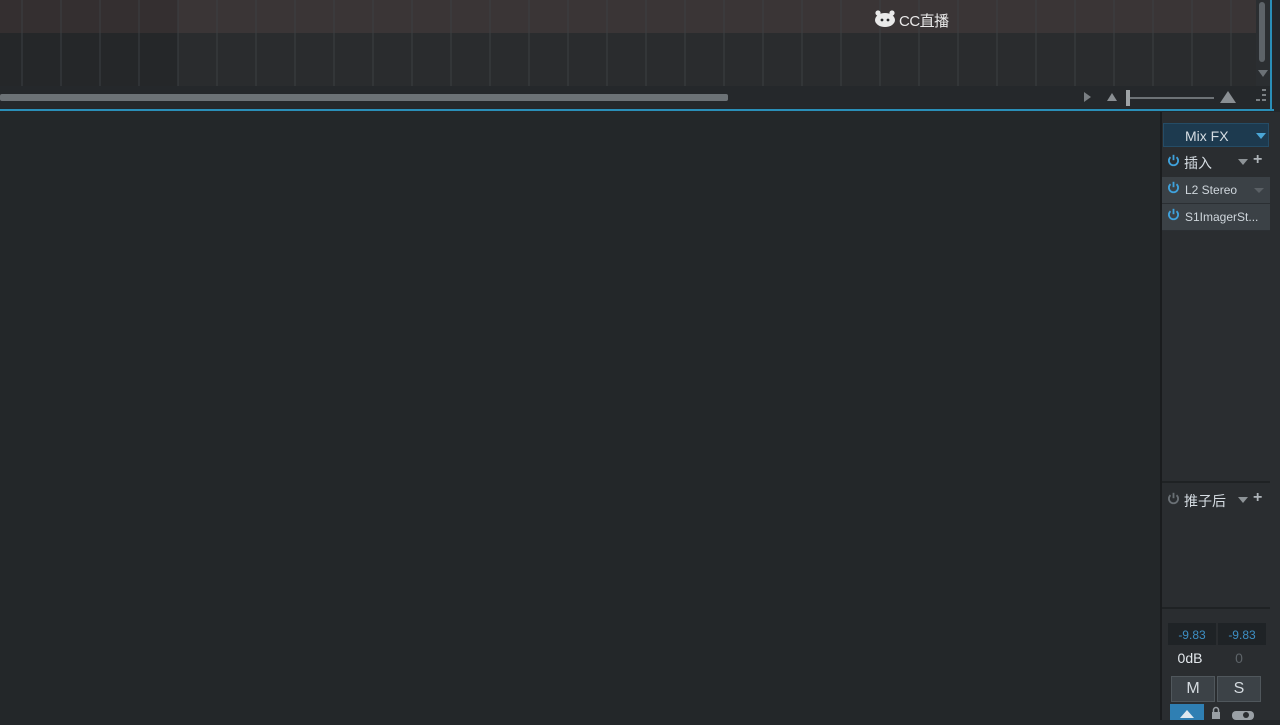  Describe the element at coordinates (637, 110) in the screenshot. I see `focus-border-horizontal` at that location.